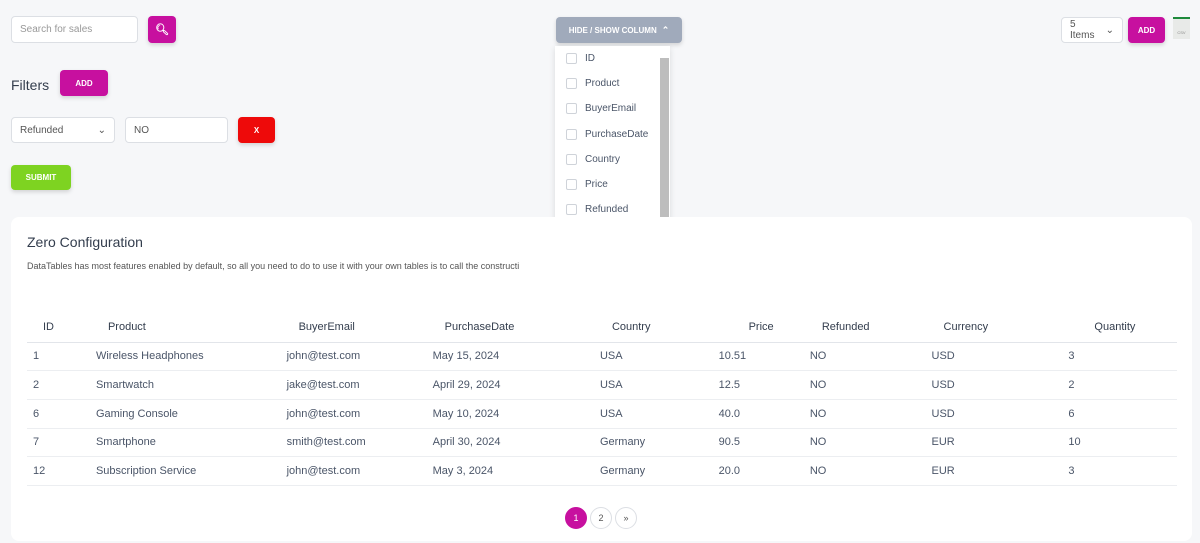  I want to click on column-toggle-price: Price, so click(612, 184).